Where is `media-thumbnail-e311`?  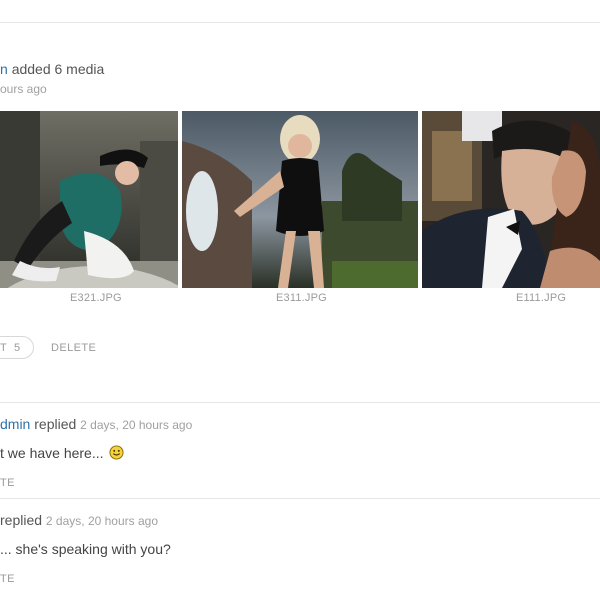 media-thumbnail-e311 is located at coordinates (300, 199).